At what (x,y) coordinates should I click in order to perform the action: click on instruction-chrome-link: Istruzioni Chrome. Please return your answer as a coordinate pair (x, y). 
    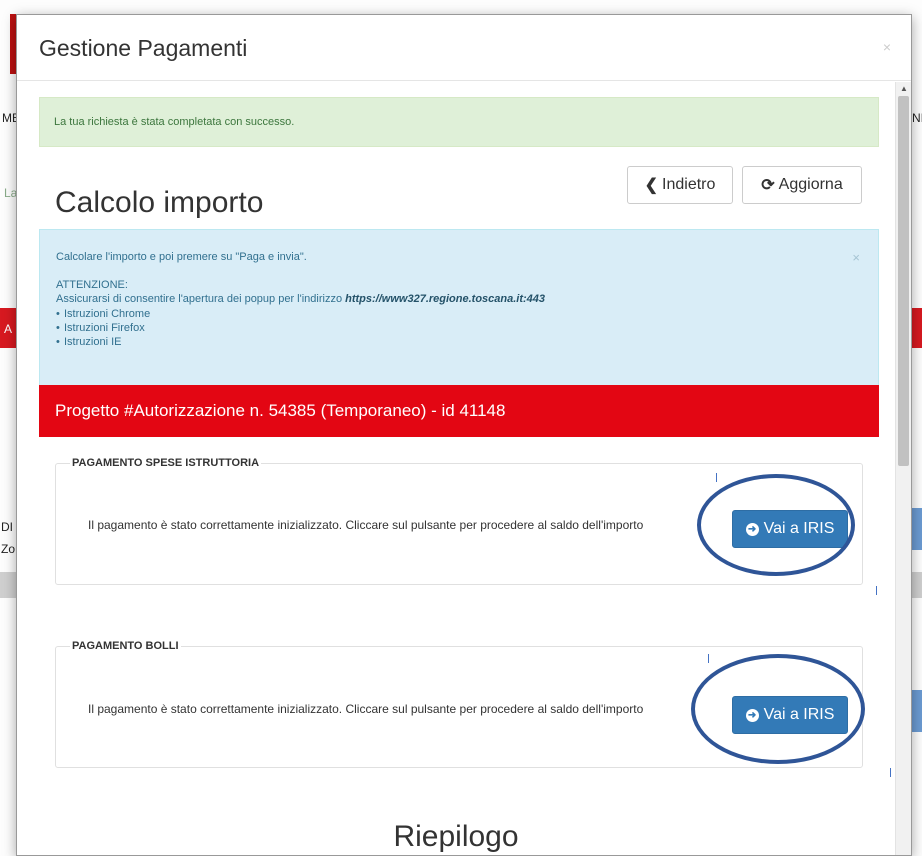
    Looking at the image, I should click on (460, 314).